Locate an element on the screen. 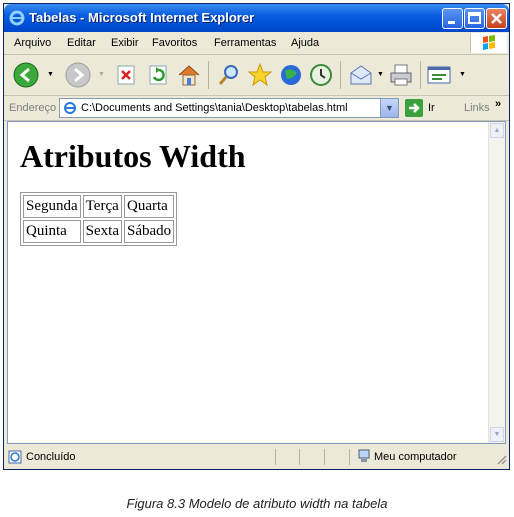 This screenshot has height=517, width=514. go-arrow-icon is located at coordinates (414, 108).